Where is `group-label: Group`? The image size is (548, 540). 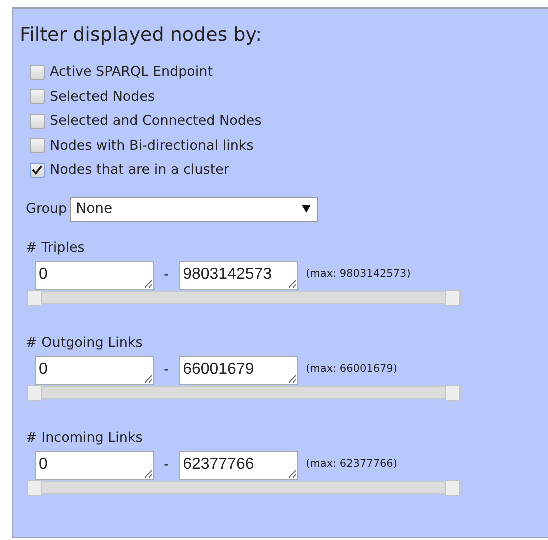 group-label: Group is located at coordinates (47, 209).